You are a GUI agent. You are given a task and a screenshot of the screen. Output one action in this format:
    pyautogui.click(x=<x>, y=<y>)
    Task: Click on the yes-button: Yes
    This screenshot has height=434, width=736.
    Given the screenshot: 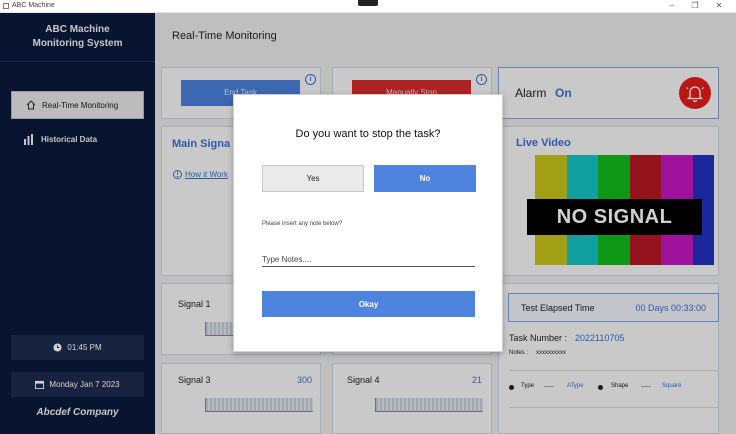 What is the action you would take?
    pyautogui.click(x=313, y=178)
    